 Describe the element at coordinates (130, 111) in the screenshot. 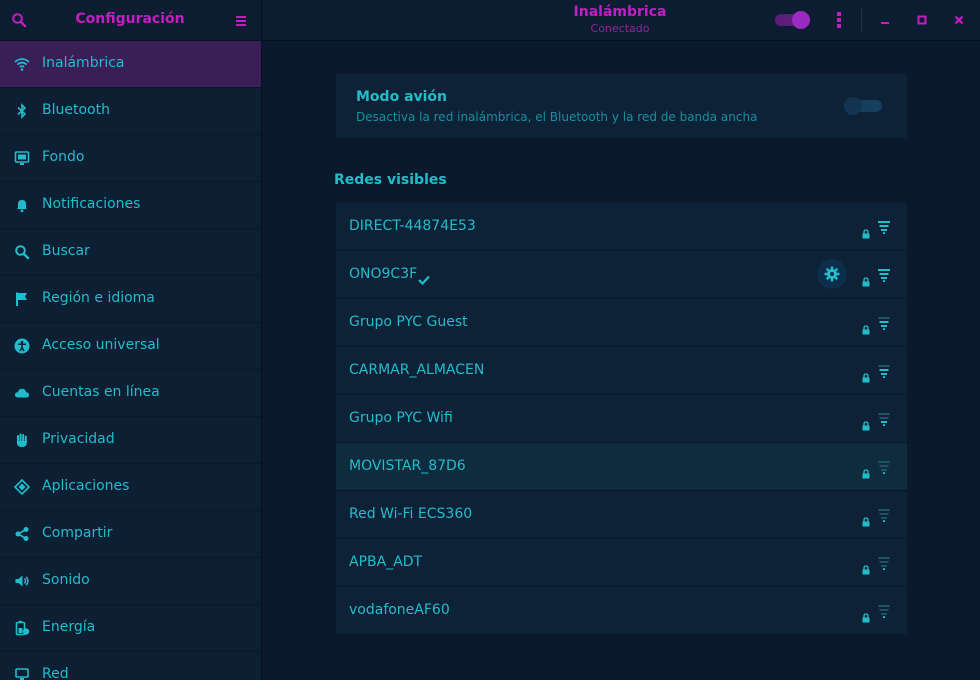

I see `sidebar-item-bluetooth: Bluetooth` at that location.